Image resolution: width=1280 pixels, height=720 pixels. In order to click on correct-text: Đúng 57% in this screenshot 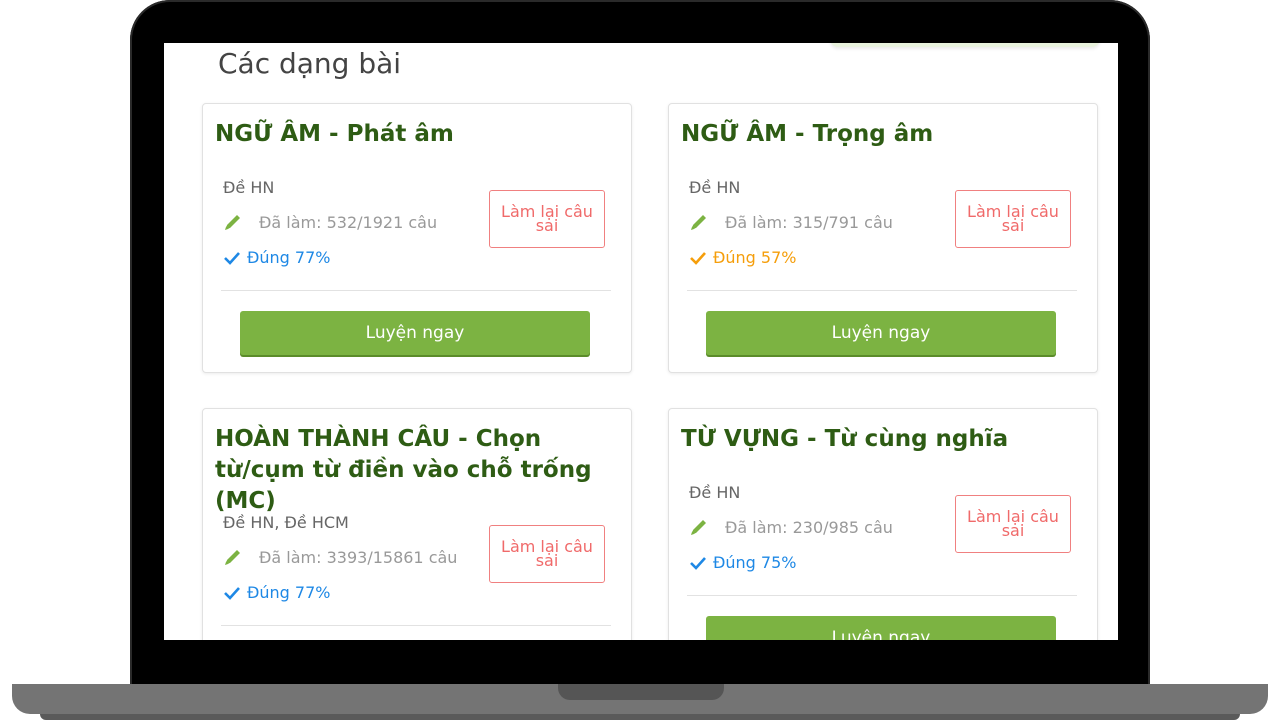, I will do `click(755, 257)`.